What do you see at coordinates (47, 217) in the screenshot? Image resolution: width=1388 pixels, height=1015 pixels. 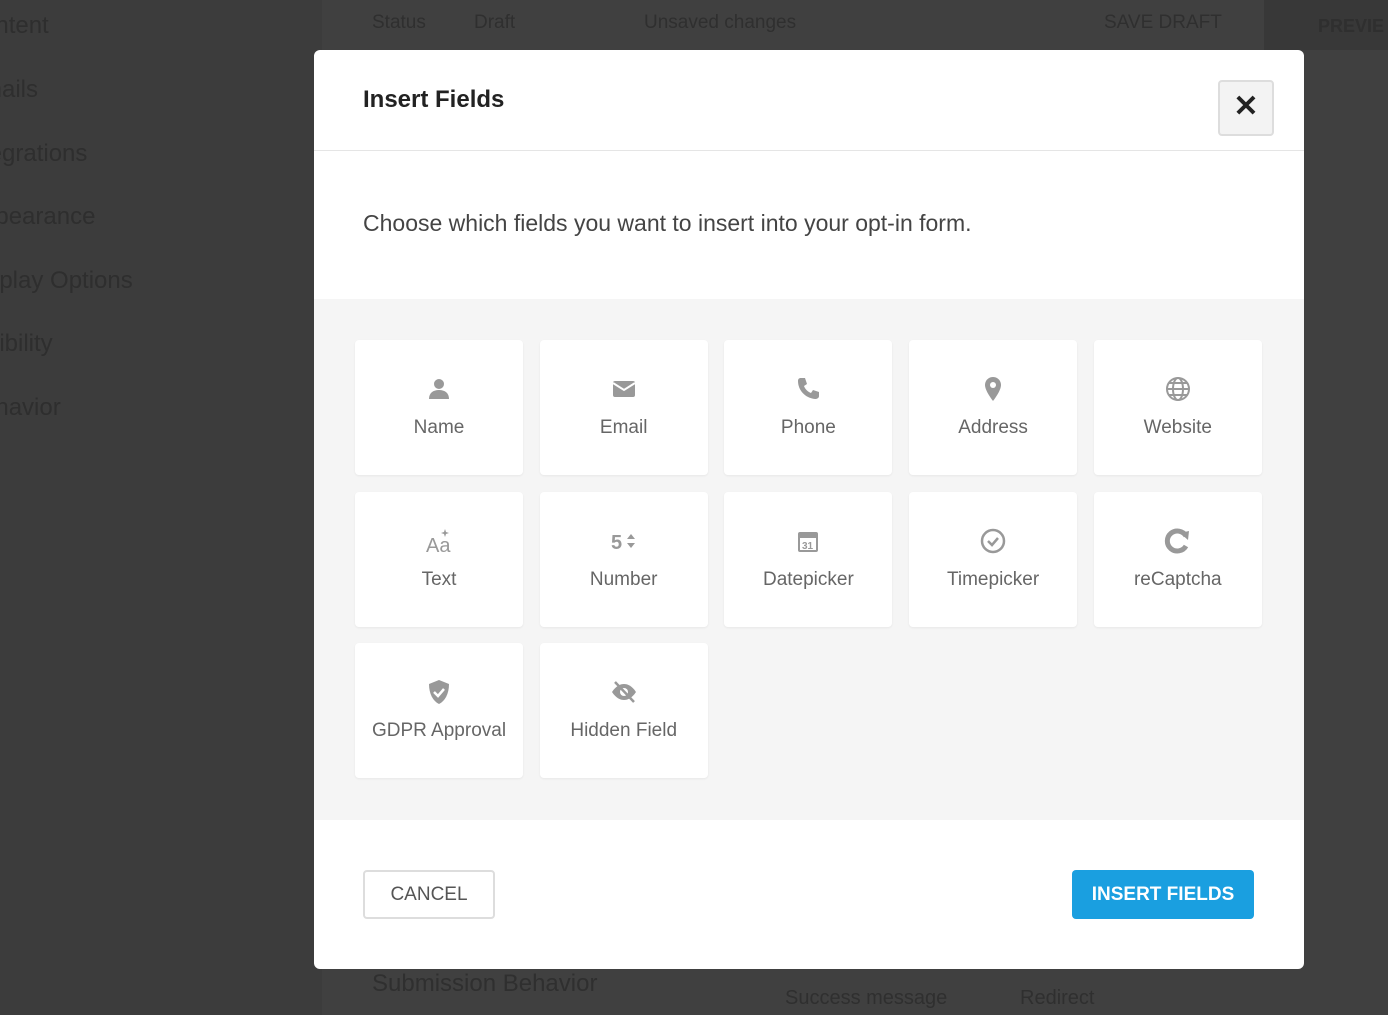 I see `sidebar-item: ppearance` at bounding box center [47, 217].